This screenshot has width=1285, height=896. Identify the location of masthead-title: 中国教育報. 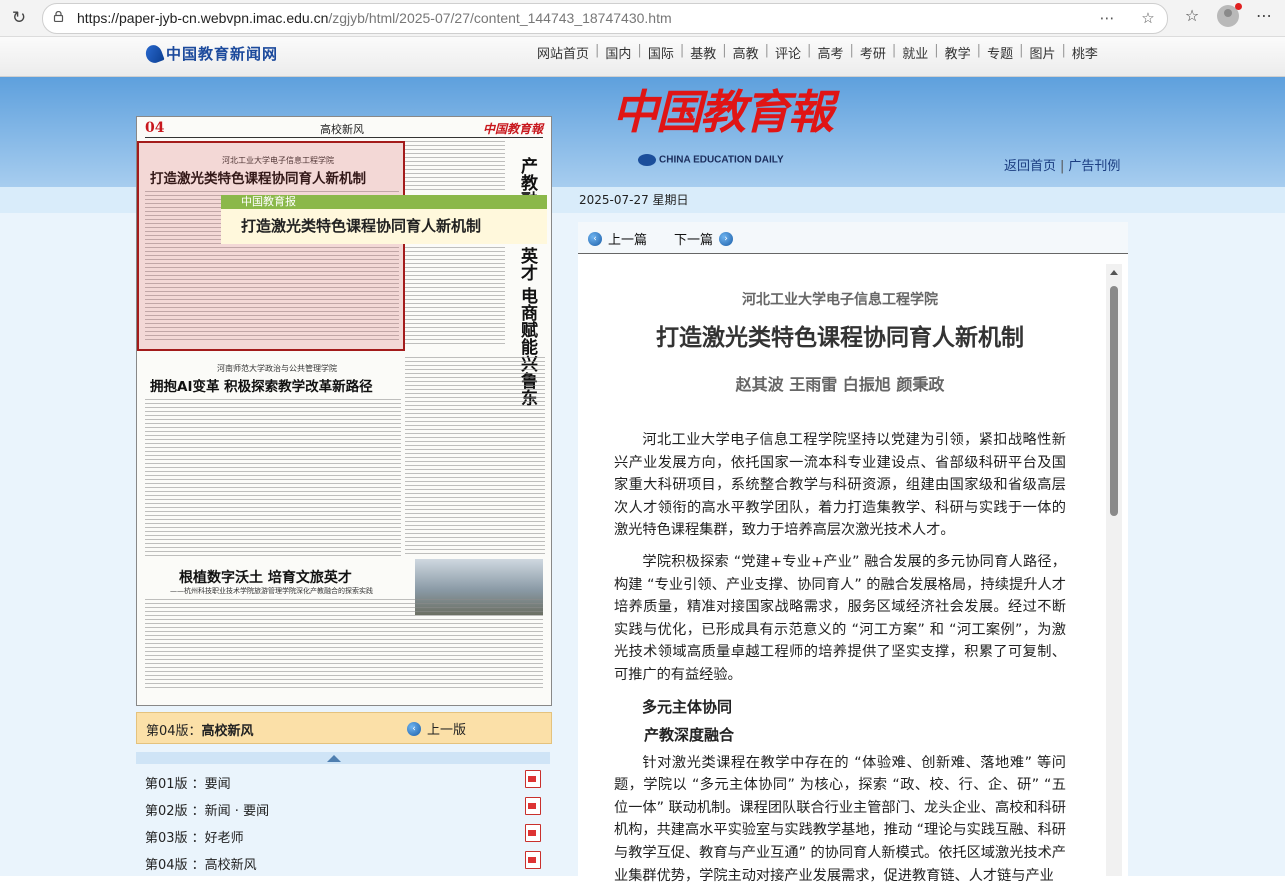
(723, 112).